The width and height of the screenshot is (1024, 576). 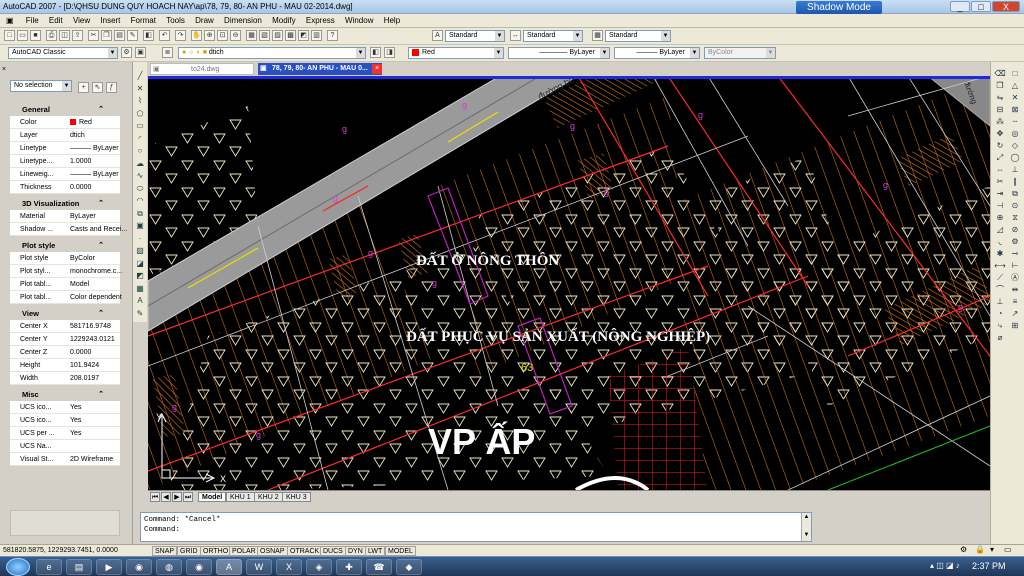 What do you see at coordinates (1015, 314) in the screenshot?
I see `leader-icon: ↗` at bounding box center [1015, 314].